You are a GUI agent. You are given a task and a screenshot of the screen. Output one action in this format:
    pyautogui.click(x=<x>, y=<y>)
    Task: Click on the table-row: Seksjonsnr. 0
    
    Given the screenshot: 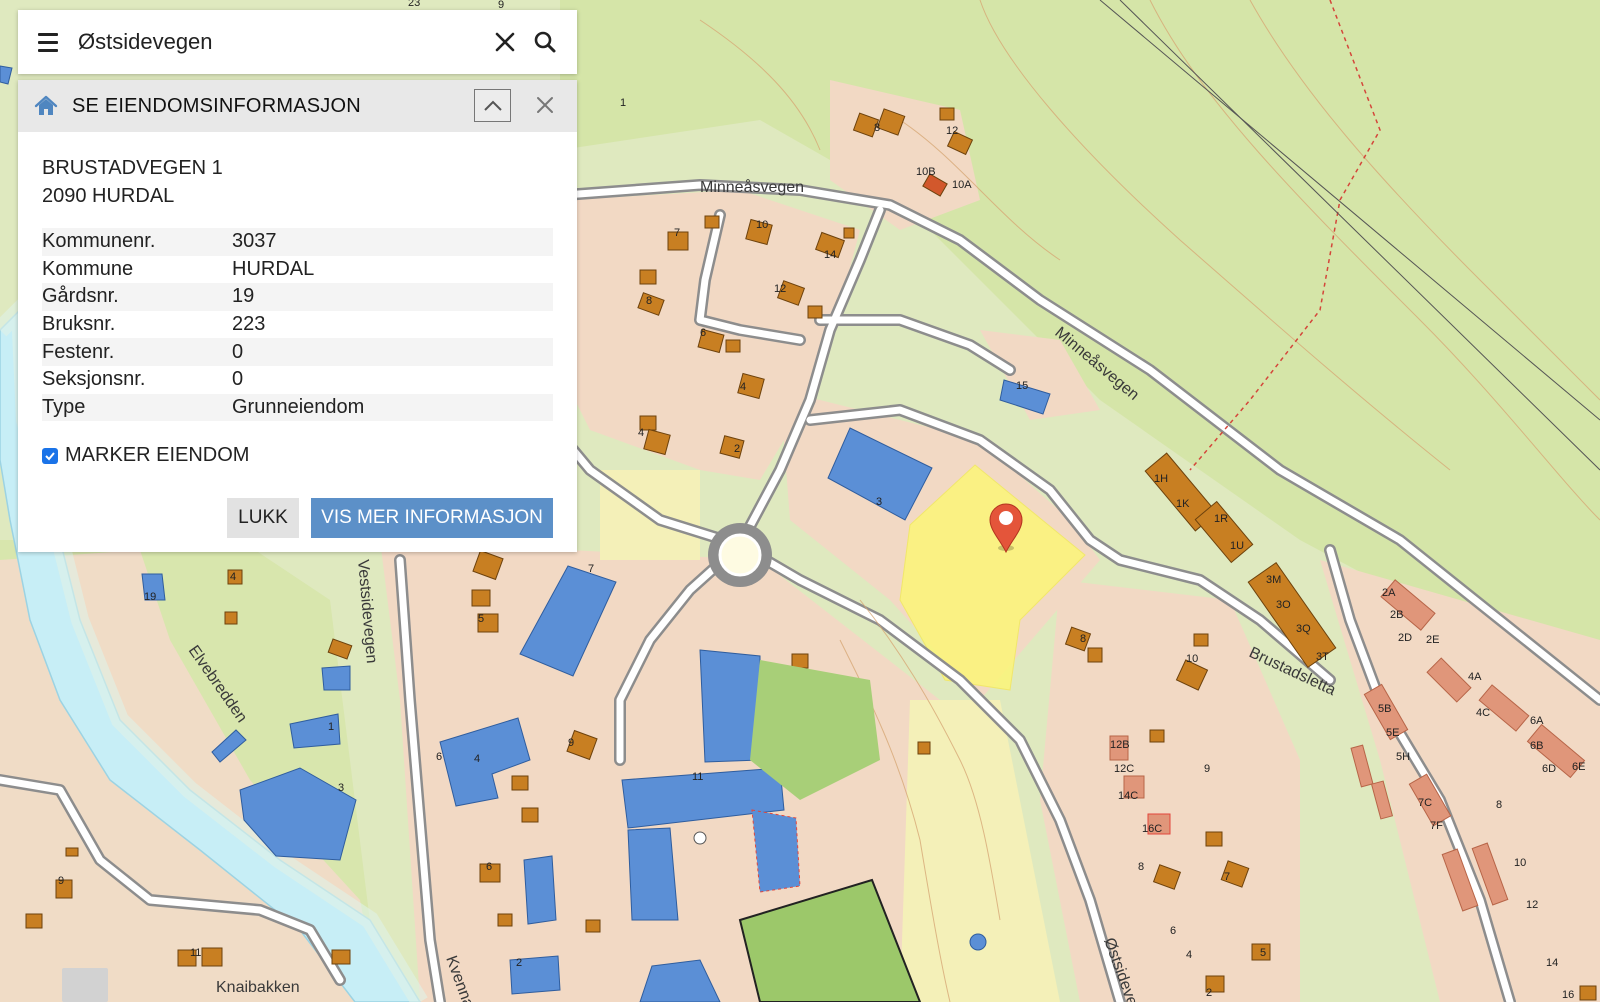 What is the action you would take?
    pyautogui.click(x=297, y=380)
    